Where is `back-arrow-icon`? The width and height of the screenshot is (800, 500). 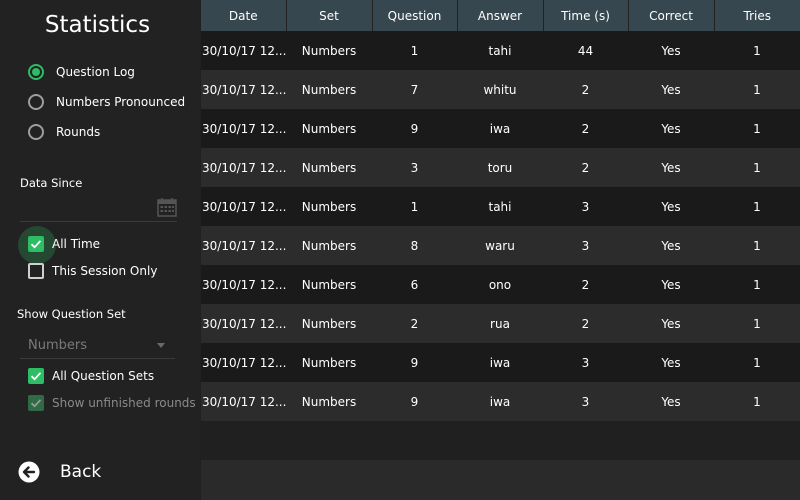
back-arrow-icon is located at coordinates (29, 472).